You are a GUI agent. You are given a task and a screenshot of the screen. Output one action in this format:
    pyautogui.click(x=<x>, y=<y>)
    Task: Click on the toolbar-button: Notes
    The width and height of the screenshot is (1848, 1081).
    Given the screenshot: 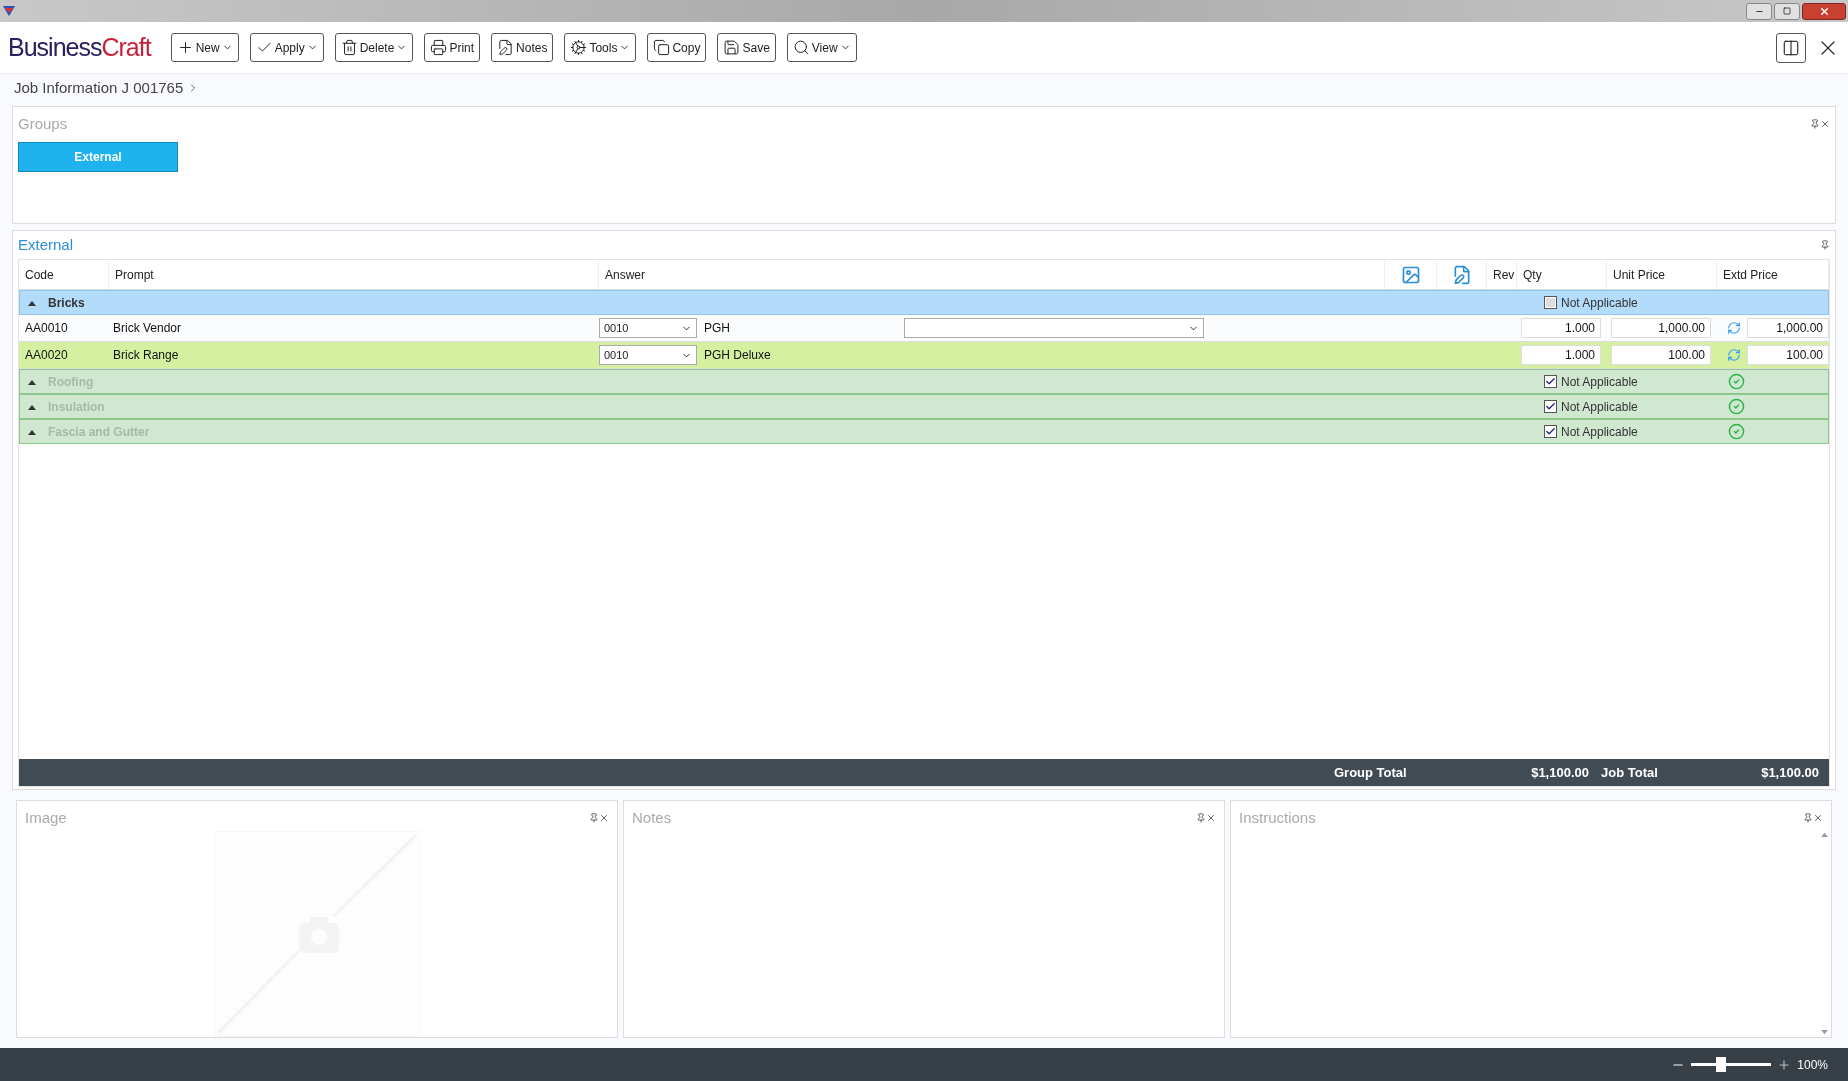 What is the action you would take?
    pyautogui.click(x=522, y=47)
    